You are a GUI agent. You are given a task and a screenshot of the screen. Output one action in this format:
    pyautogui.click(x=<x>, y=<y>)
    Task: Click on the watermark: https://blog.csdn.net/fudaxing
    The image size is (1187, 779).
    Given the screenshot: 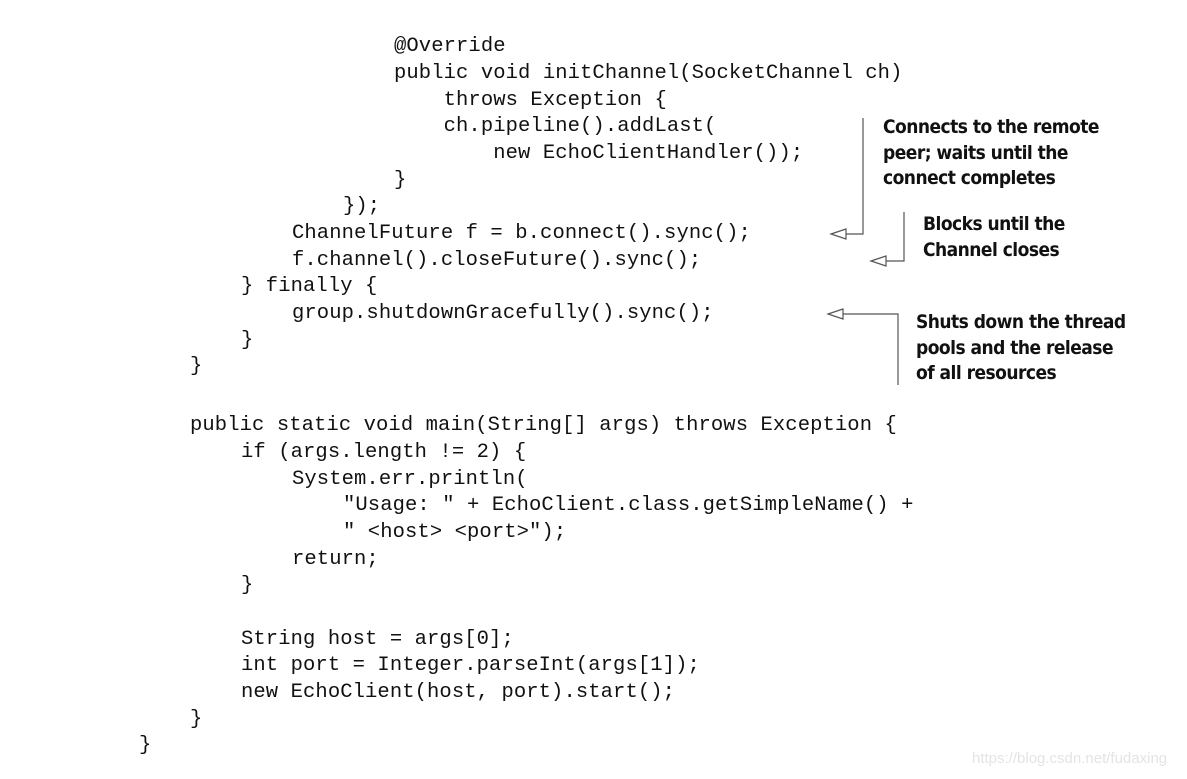 What is the action you would take?
    pyautogui.click(x=1070, y=758)
    